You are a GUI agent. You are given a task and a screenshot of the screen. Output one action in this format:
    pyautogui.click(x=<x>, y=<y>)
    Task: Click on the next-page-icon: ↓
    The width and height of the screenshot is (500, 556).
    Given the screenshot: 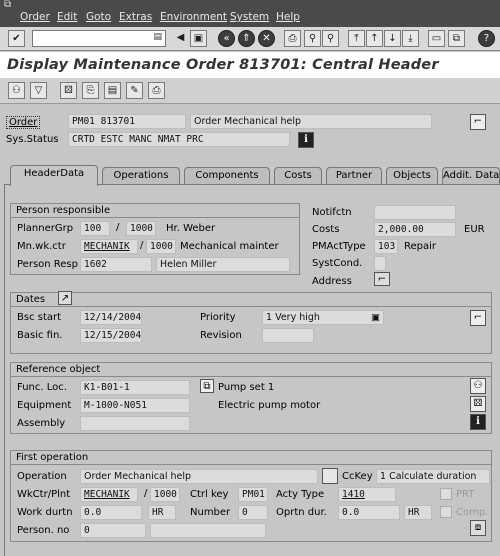 What is the action you would take?
    pyautogui.click(x=392, y=38)
    